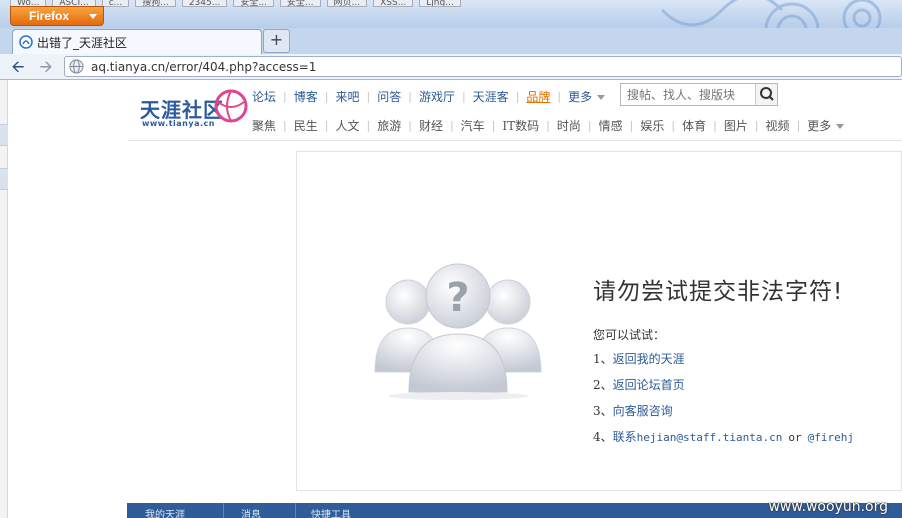 The width and height of the screenshot is (902, 518). Describe the element at coordinates (520, 125) in the screenshot. I see `channel-it: IT数码` at that location.